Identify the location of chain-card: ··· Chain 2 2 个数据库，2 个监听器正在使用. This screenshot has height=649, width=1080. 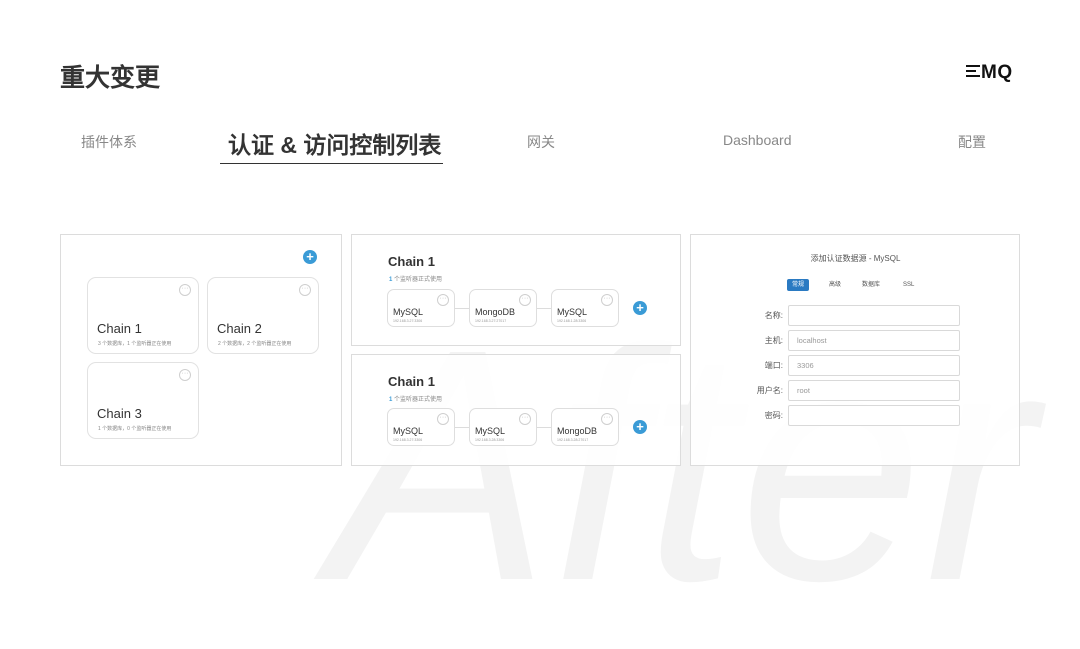
(263, 315).